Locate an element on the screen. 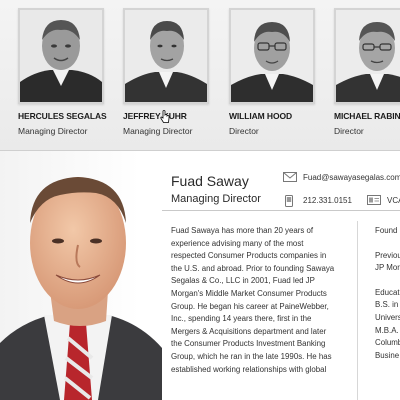 The image size is (400, 400). header-divider is located at coordinates (281, 210).